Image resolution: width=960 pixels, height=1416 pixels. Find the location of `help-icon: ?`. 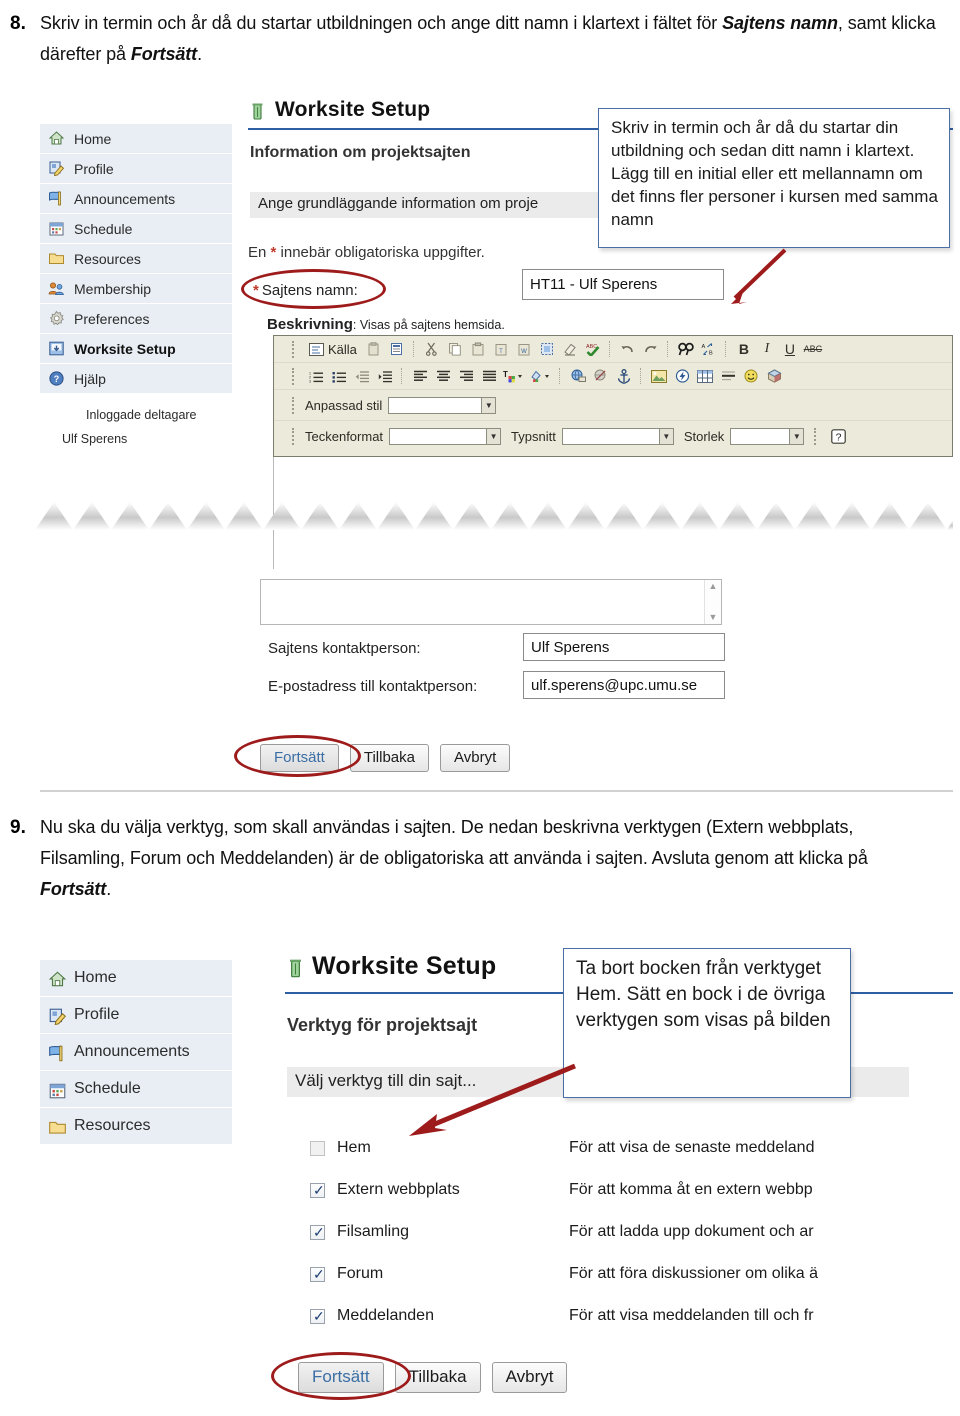

help-icon: ? is located at coordinates (838, 436).